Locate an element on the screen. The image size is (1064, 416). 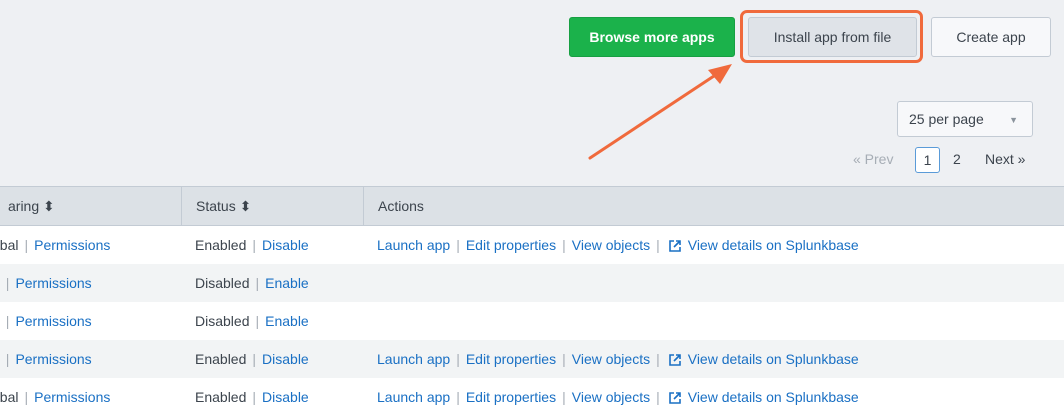
create-app-button: Create app is located at coordinates (991, 37).